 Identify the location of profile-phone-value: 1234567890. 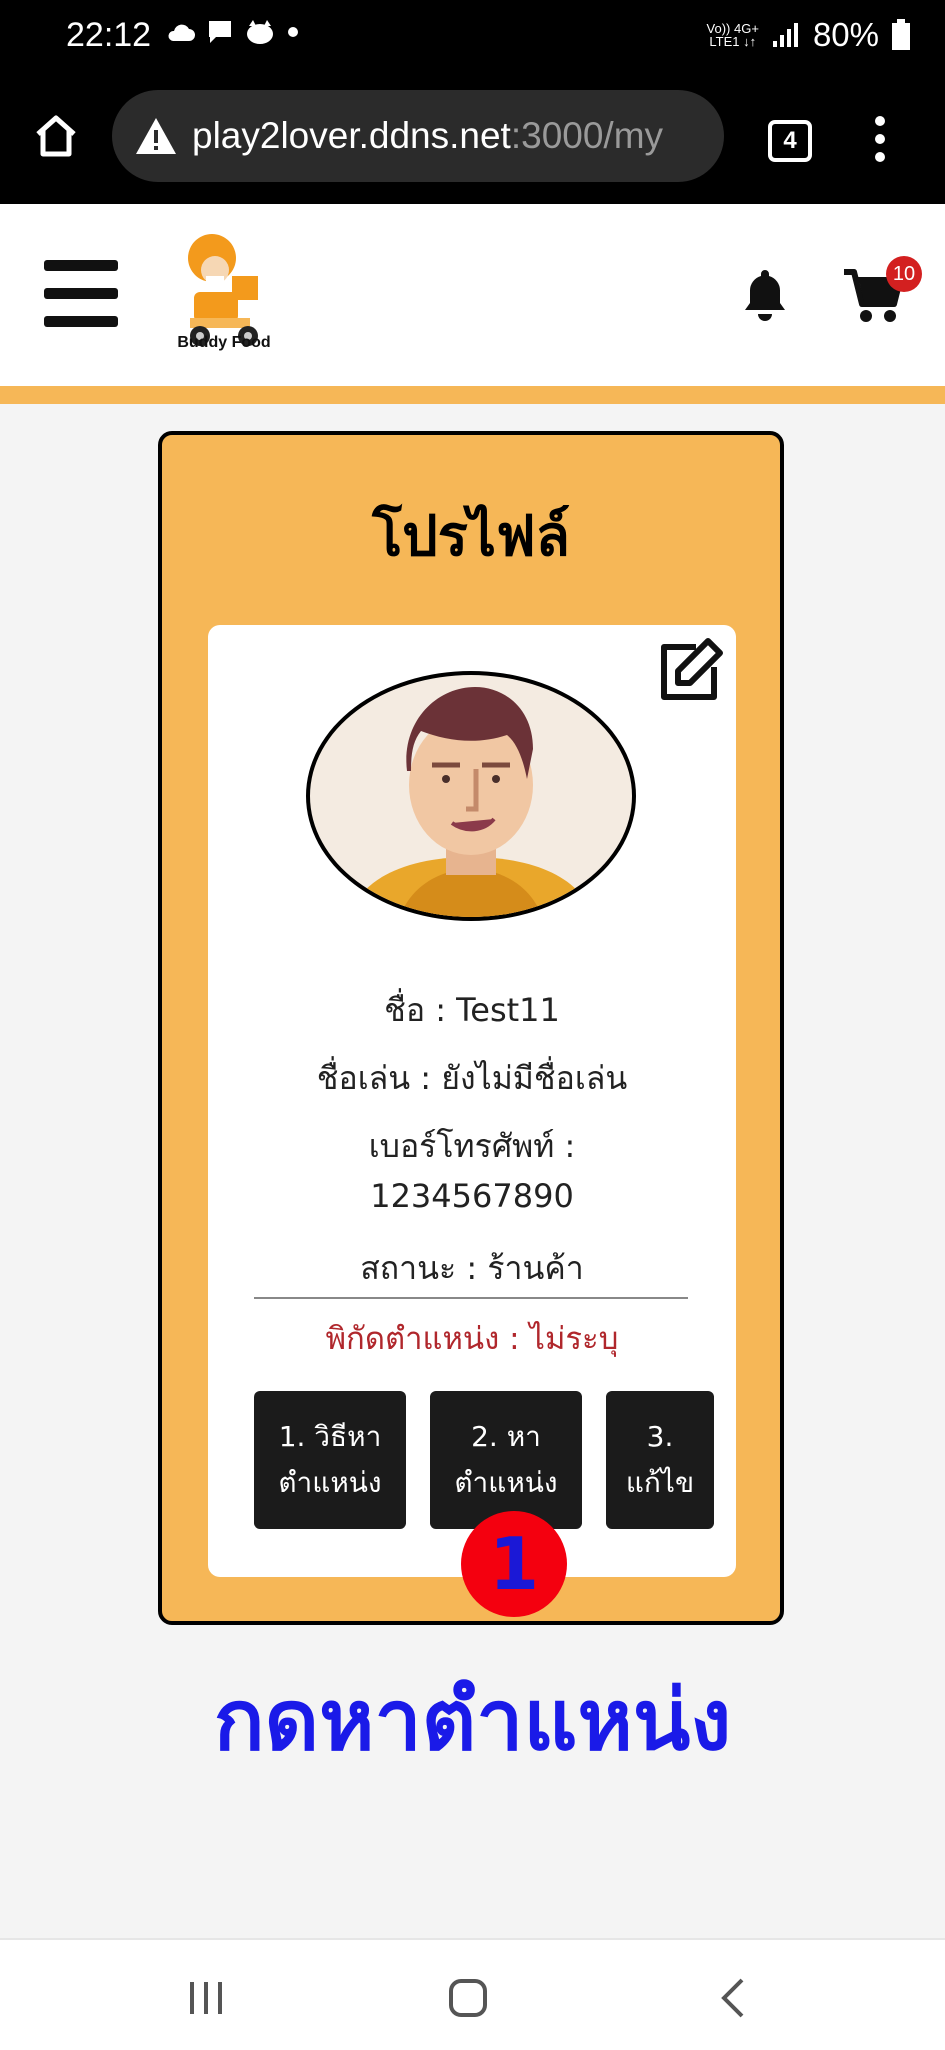
(472, 1196).